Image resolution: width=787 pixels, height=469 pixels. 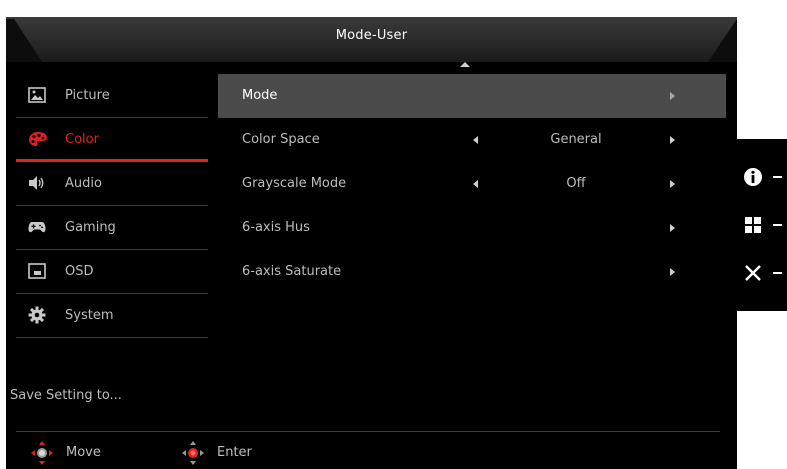 I want to click on grid-key, so click(x=762, y=225).